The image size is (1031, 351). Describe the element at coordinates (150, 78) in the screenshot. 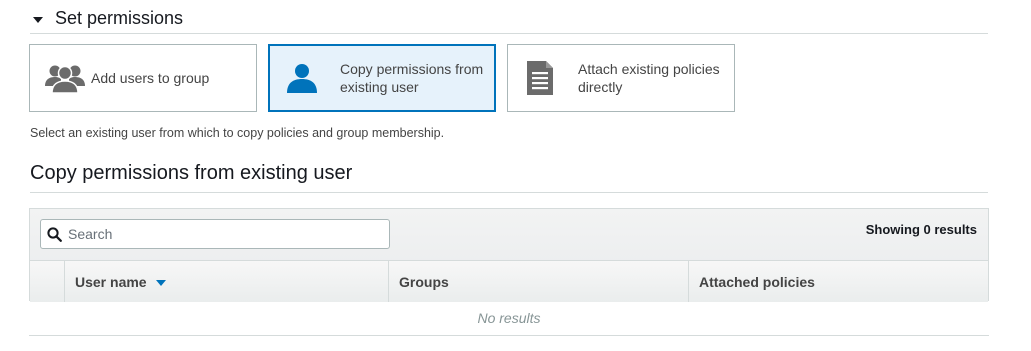

I see `tile-label: Add users to group` at that location.